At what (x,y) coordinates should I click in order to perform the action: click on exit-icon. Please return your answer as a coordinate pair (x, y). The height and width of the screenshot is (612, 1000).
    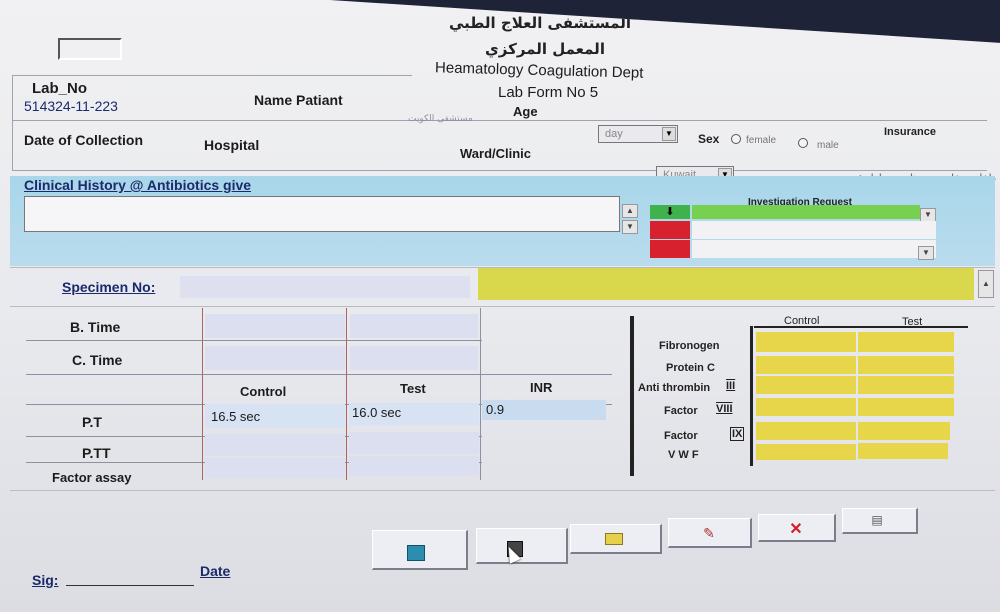
    Looking at the image, I should click on (416, 553).